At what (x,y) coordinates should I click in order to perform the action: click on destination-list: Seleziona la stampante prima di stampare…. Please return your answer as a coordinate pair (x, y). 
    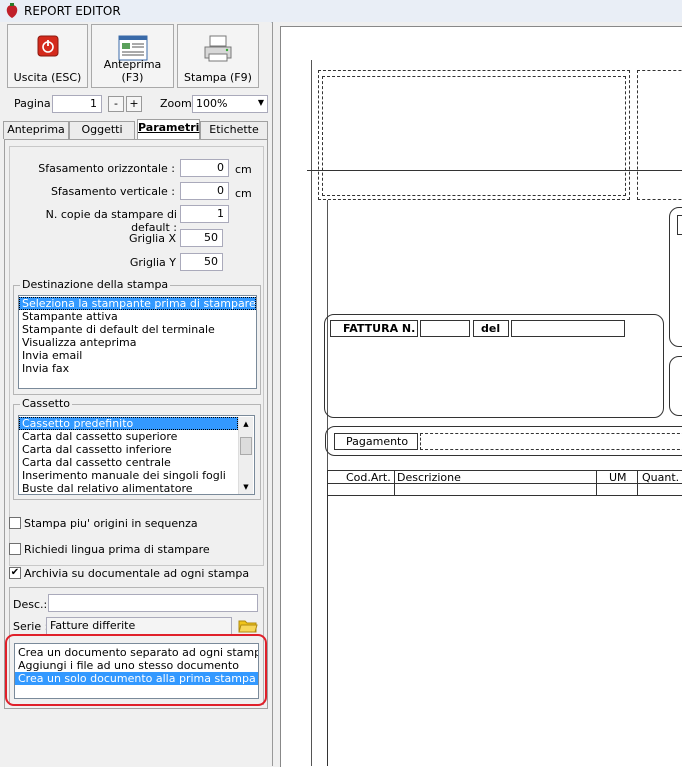
    Looking at the image, I should click on (137, 342).